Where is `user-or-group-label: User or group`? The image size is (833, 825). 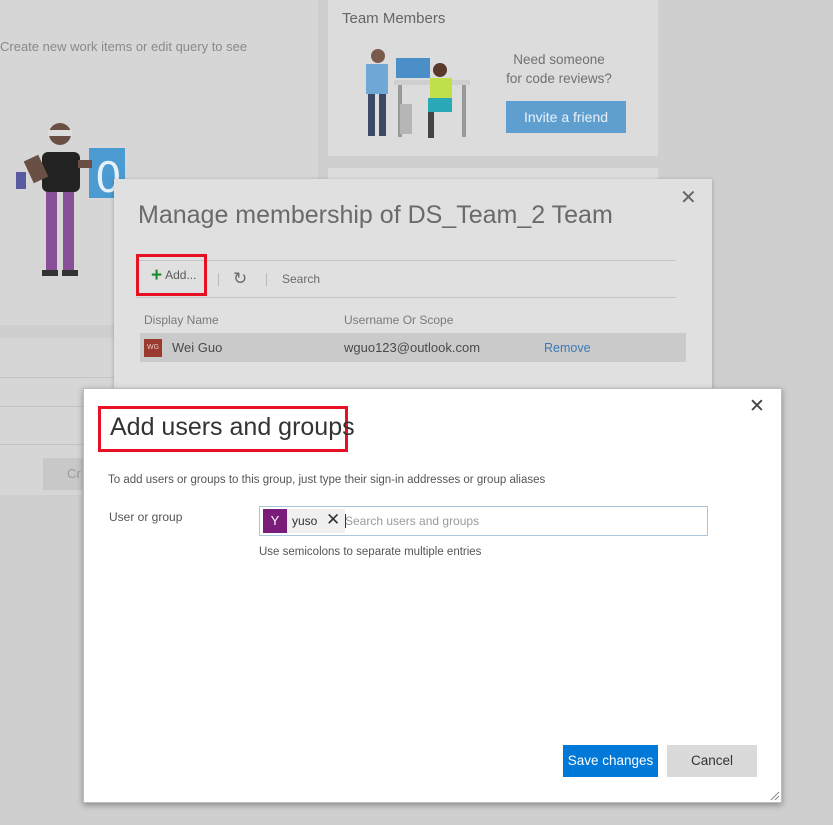
user-or-group-label: User or group is located at coordinates (146, 517).